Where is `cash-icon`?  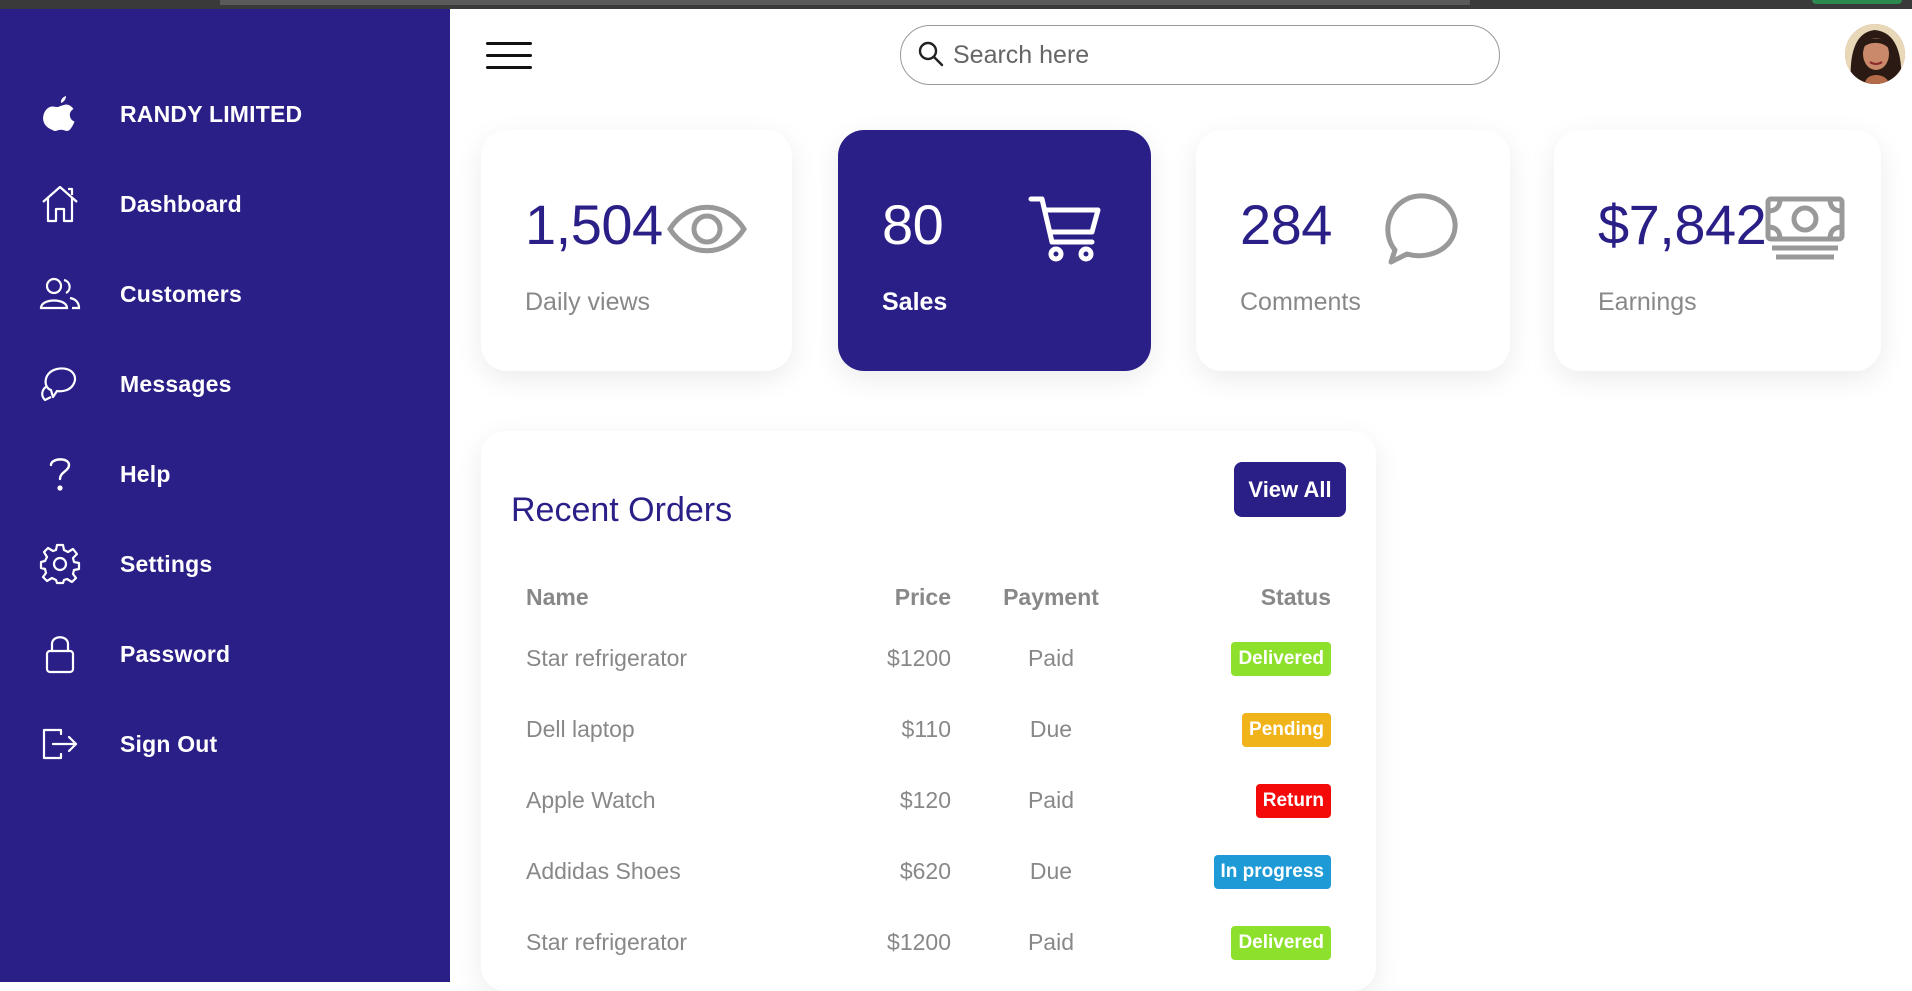
cash-icon is located at coordinates (1805, 231).